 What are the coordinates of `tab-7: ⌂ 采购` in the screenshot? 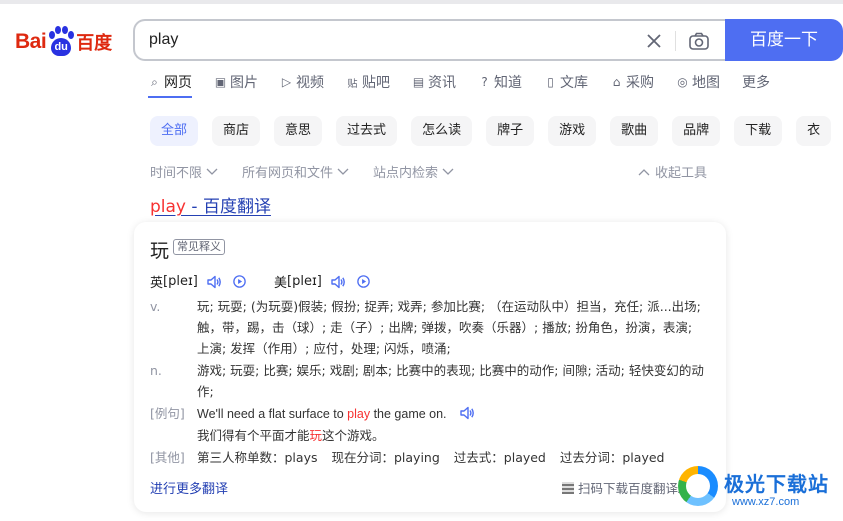 It's located at (632, 82).